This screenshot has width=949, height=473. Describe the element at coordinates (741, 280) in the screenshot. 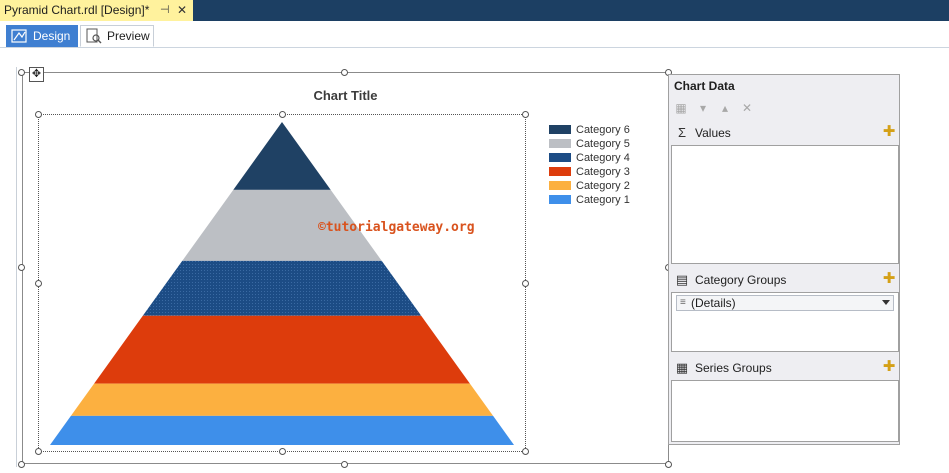

I see `category-groups-label: Category Groups` at that location.